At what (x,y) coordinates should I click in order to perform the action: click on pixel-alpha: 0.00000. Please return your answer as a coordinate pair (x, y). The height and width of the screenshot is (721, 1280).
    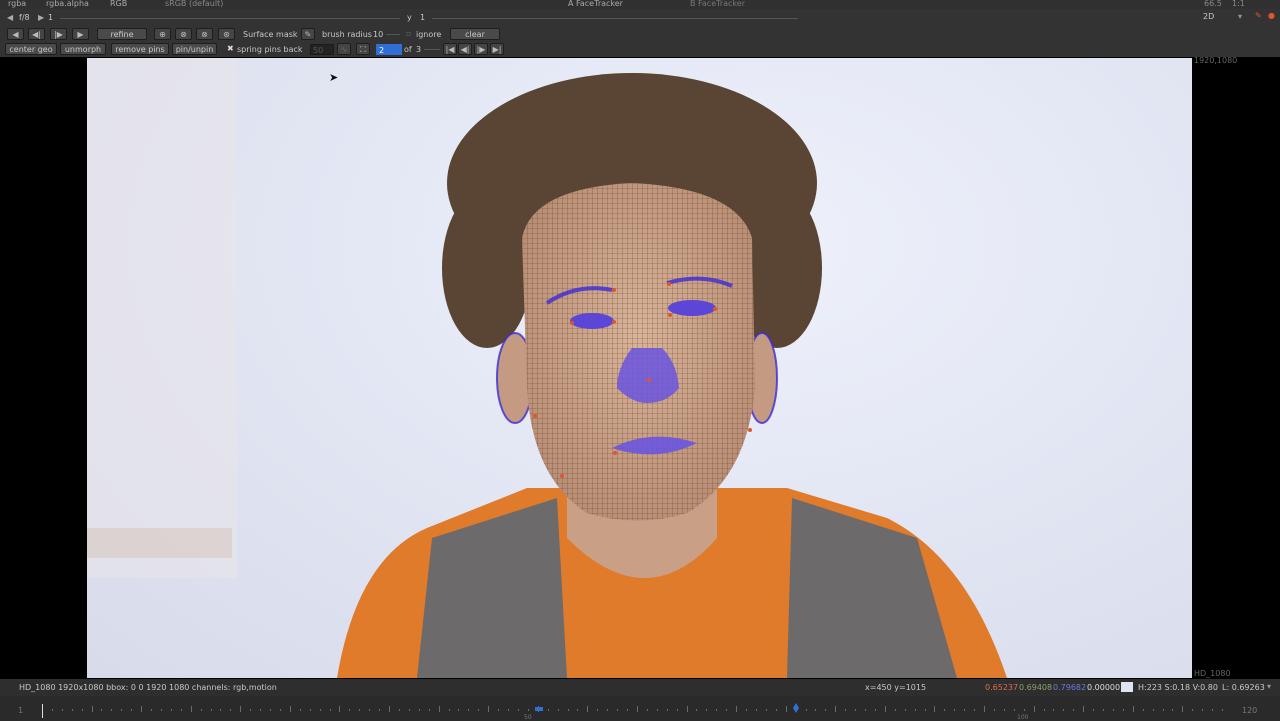
    Looking at the image, I should click on (1104, 687).